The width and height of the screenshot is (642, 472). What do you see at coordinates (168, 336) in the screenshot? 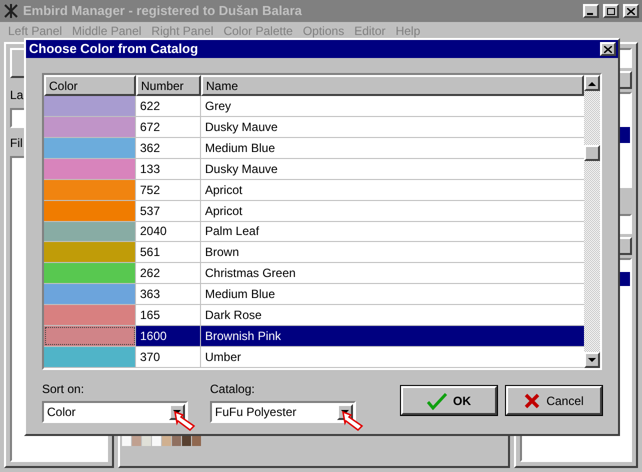
I see `table-cell: 1600` at bounding box center [168, 336].